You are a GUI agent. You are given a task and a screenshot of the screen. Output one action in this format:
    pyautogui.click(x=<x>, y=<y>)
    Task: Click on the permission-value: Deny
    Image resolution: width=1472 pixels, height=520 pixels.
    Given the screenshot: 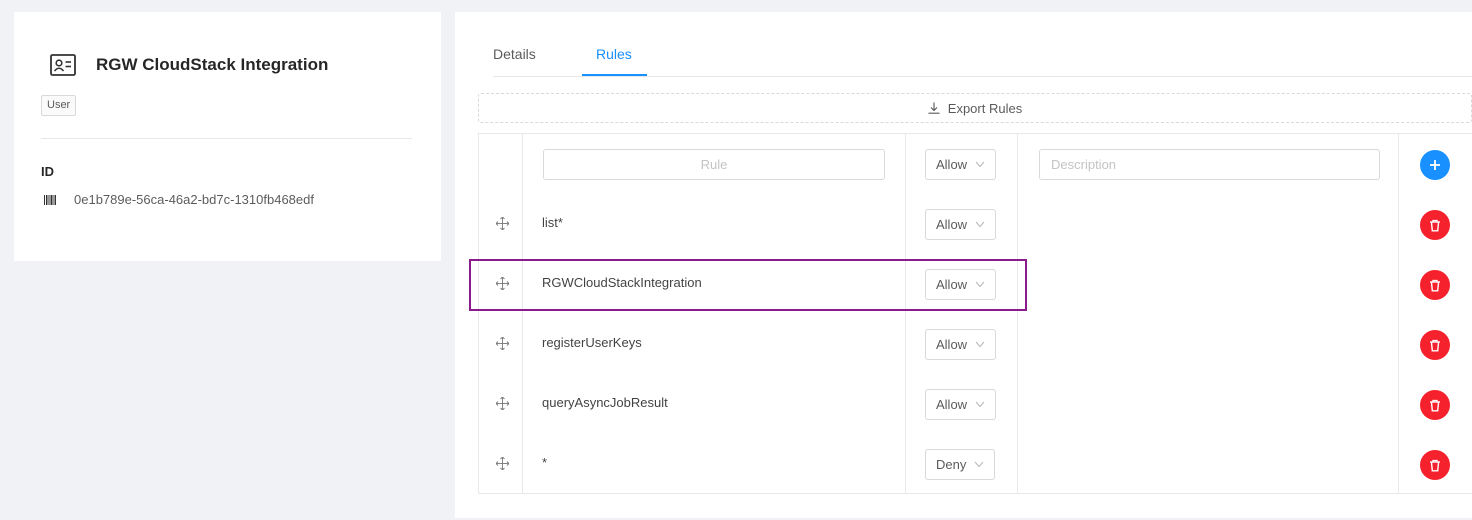 What is the action you would take?
    pyautogui.click(x=951, y=464)
    